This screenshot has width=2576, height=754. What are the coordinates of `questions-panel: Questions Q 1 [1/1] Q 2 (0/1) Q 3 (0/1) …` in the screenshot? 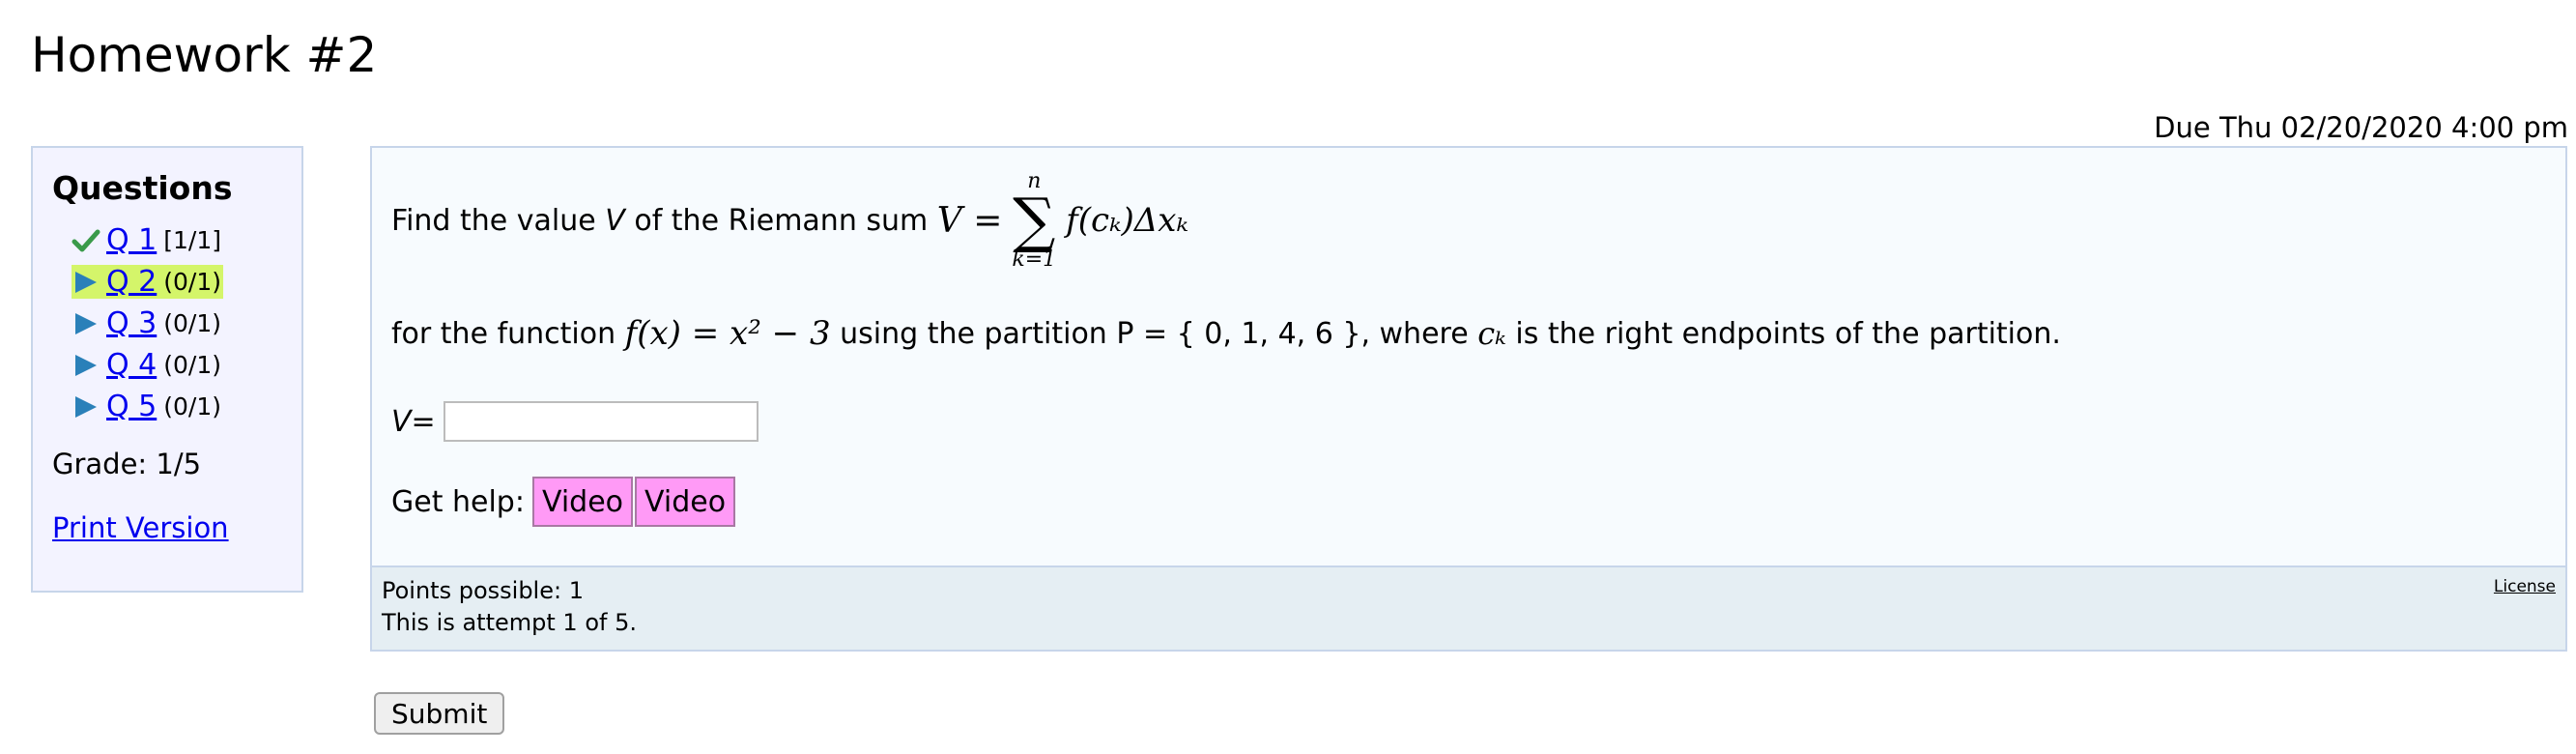 It's located at (167, 369).